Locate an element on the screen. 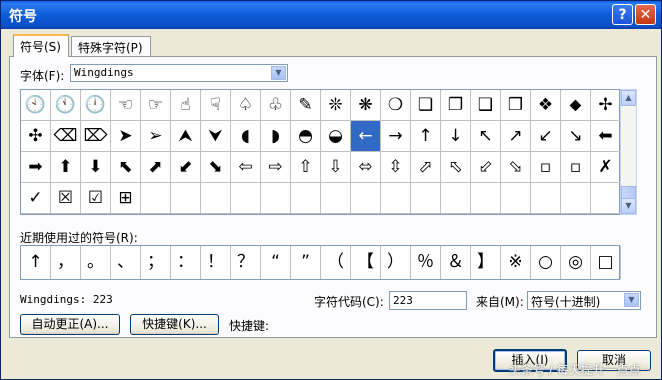  symbol-cell: ☝ is located at coordinates (186, 105).